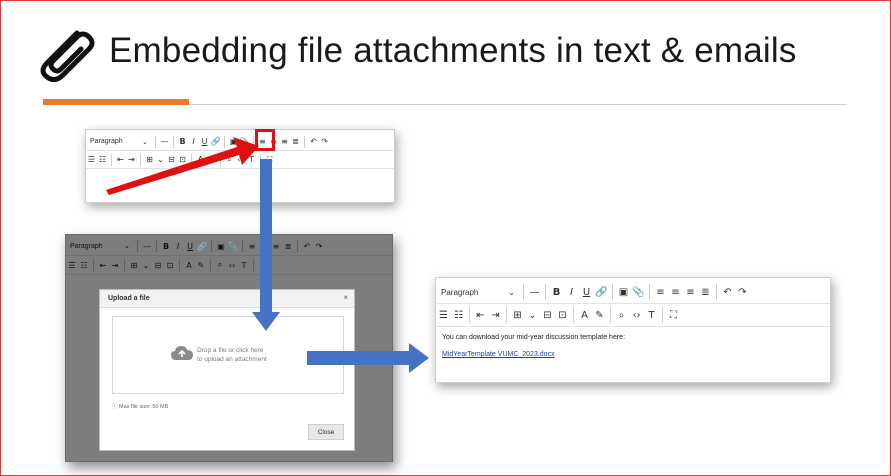 The height and width of the screenshot is (476, 891). I want to click on blue-arrow-right, so click(368, 358).